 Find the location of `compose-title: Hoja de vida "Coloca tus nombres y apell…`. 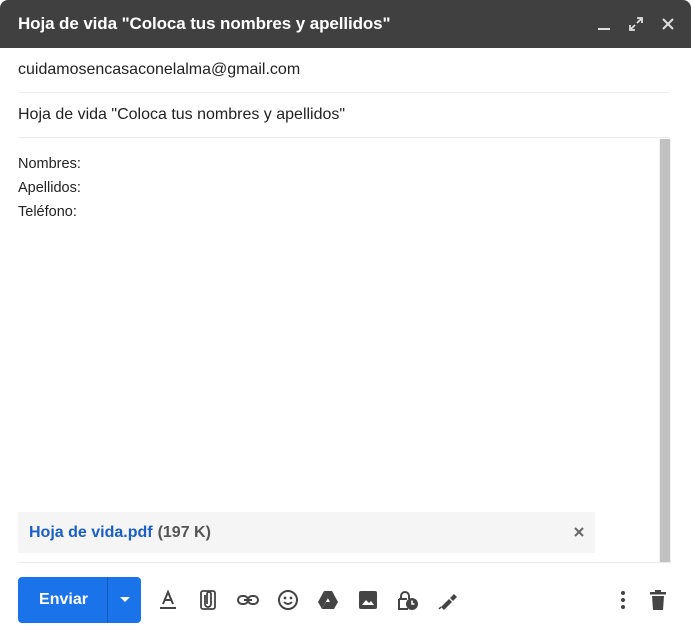

compose-title: Hoja de vida "Coloca tus nombres y apell… is located at coordinates (204, 23).